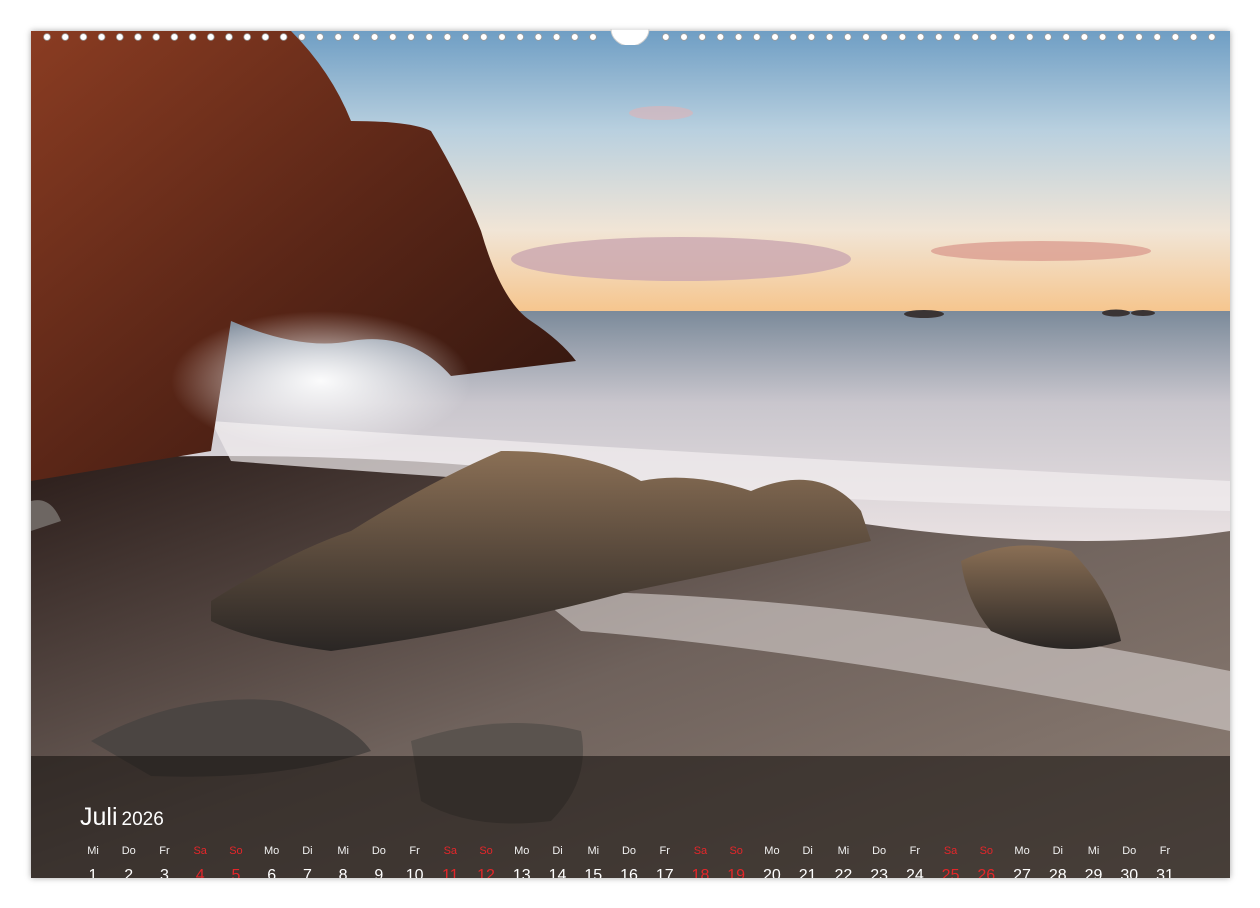  I want to click on day-number: 4, so click(200, 872).